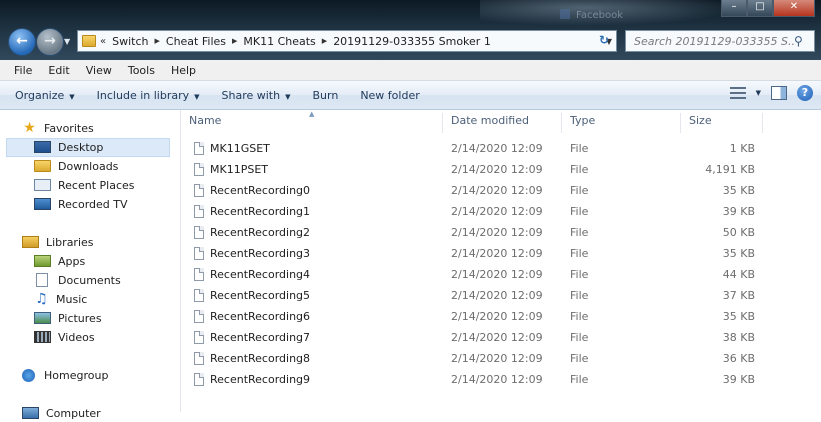 The width and height of the screenshot is (821, 422). What do you see at coordinates (599, 15) in the screenshot?
I see `background-window-label: Facebook` at bounding box center [599, 15].